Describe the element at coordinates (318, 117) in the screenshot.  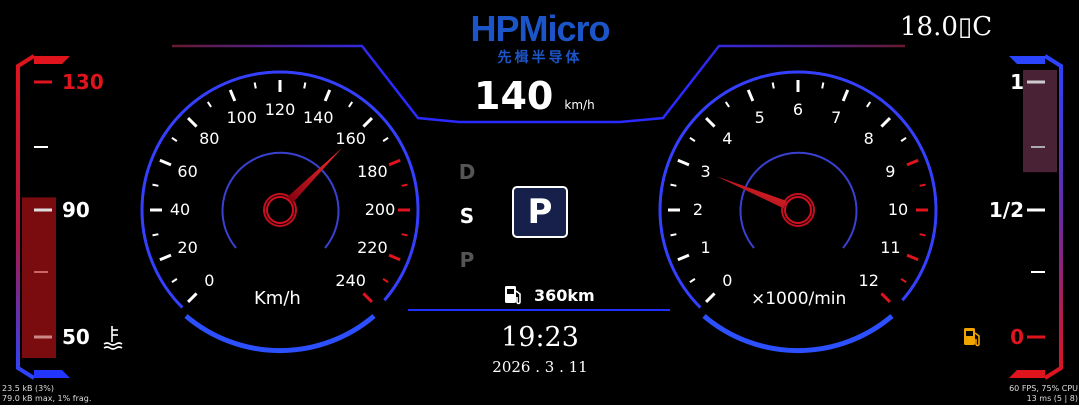
I see `speedometer-tick-label: 140` at that location.